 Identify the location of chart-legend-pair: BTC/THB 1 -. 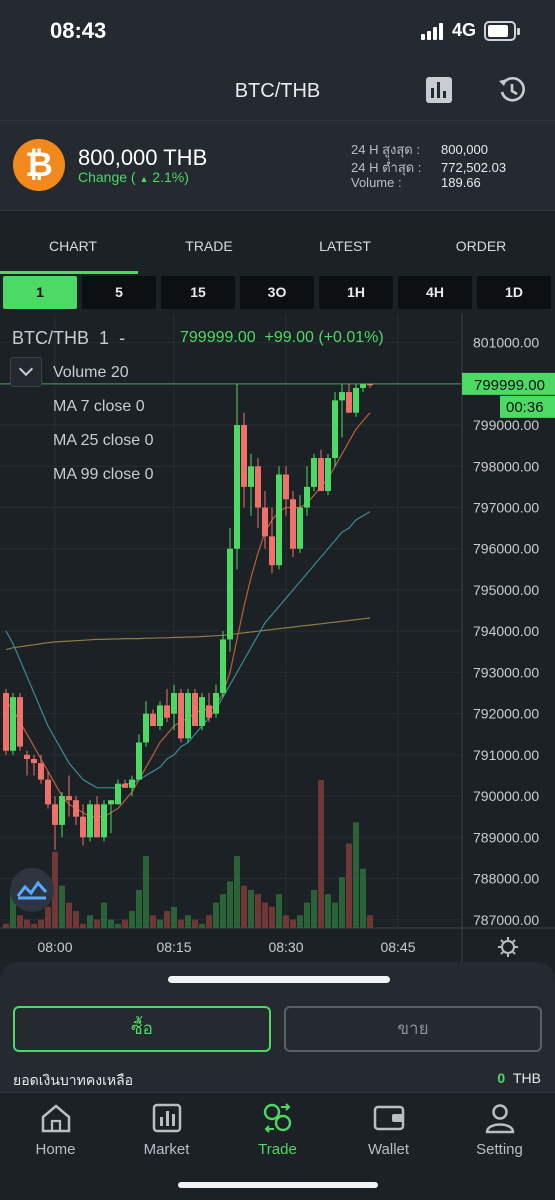
(68, 338).